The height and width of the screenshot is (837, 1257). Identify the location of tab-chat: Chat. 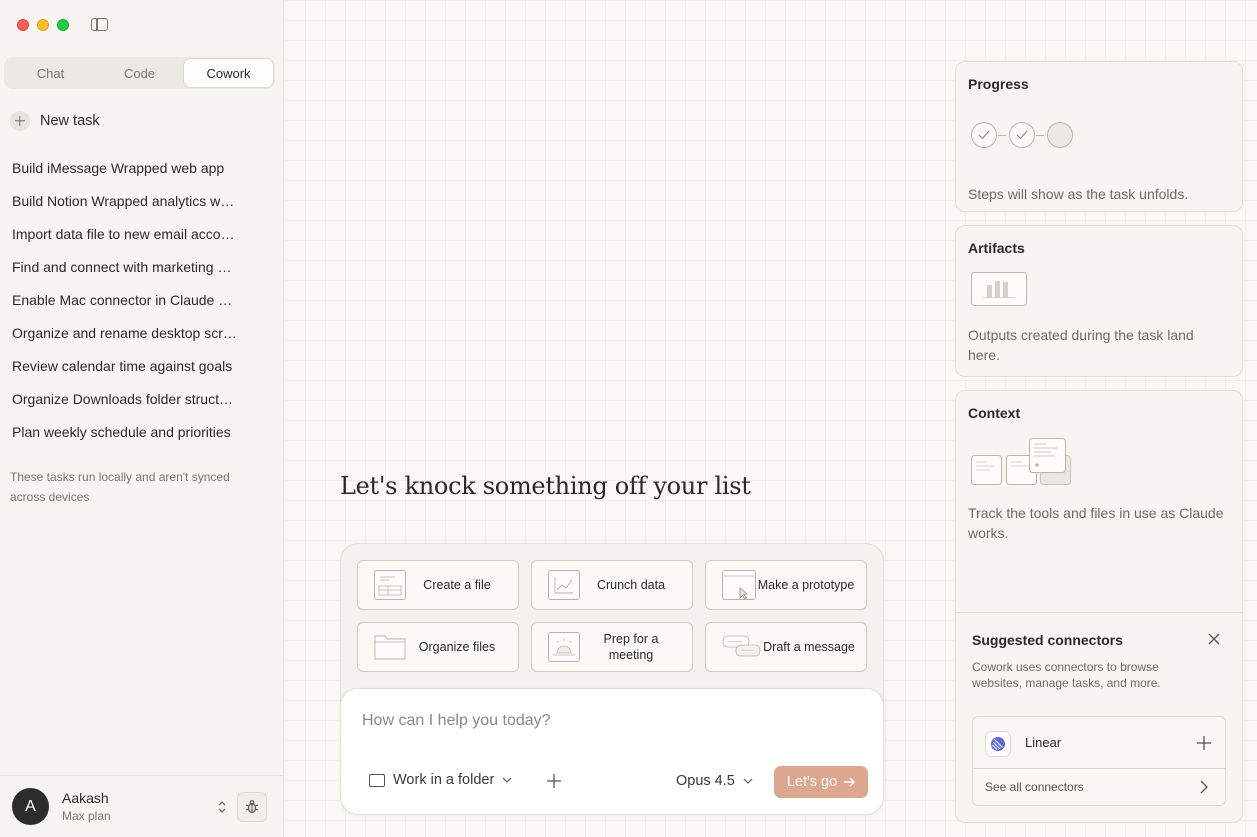
(50, 73).